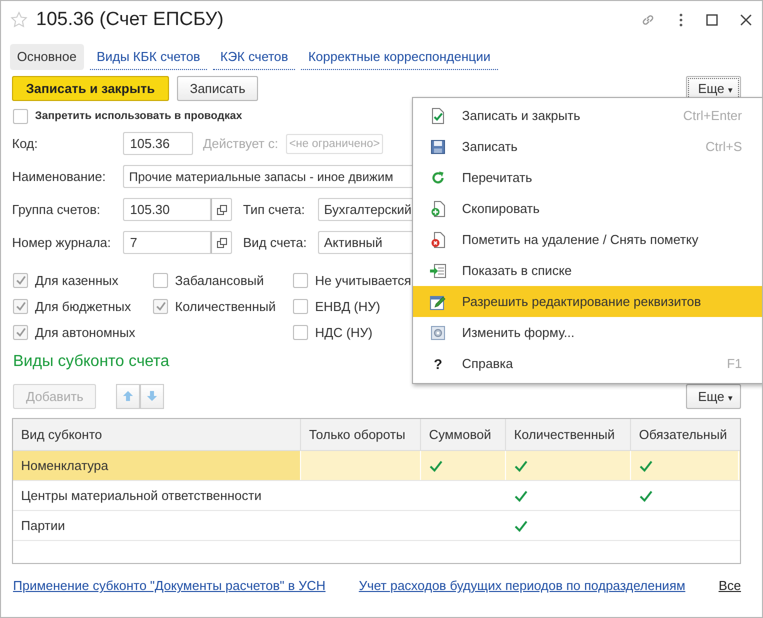 The image size is (763, 618). I want to click on help-icon: ?, so click(438, 364).